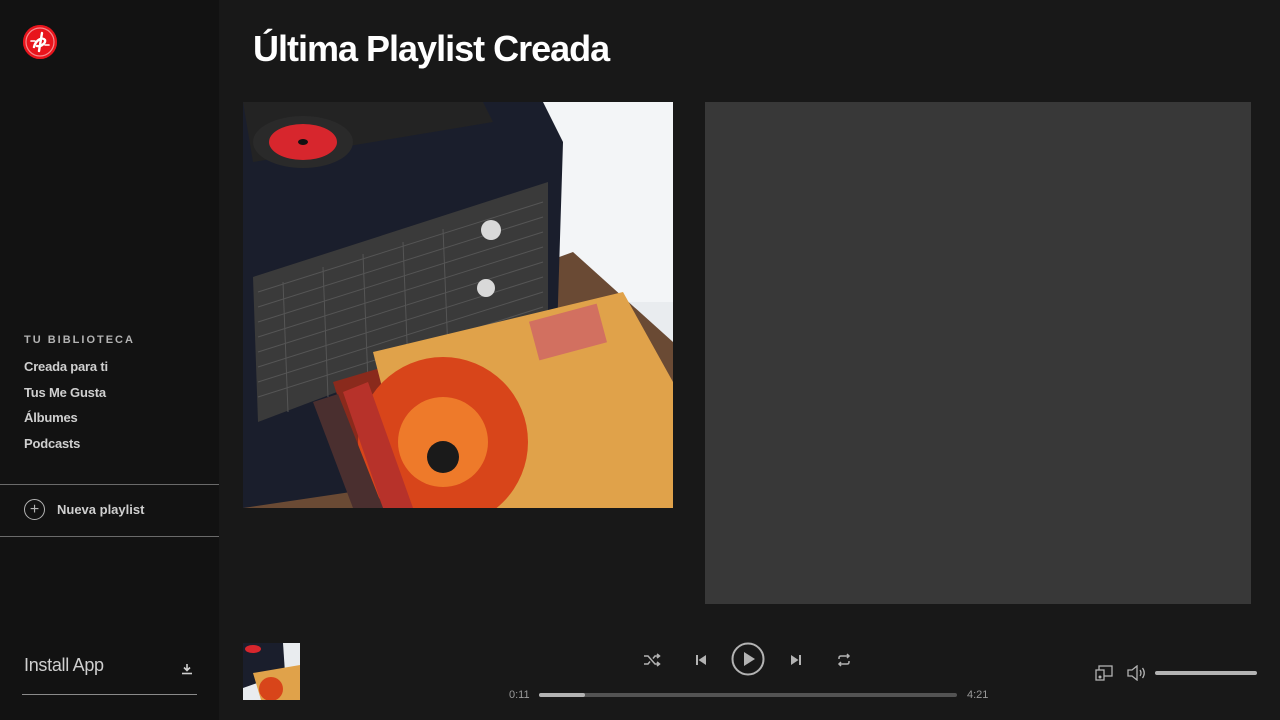  I want to click on new-playlist-button: + Nueva playlist, so click(84, 509).